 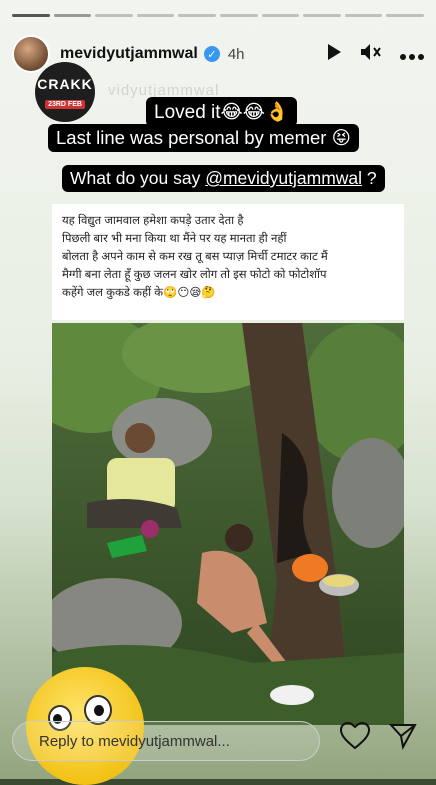 I want to click on play-icon, so click(x=334, y=54).